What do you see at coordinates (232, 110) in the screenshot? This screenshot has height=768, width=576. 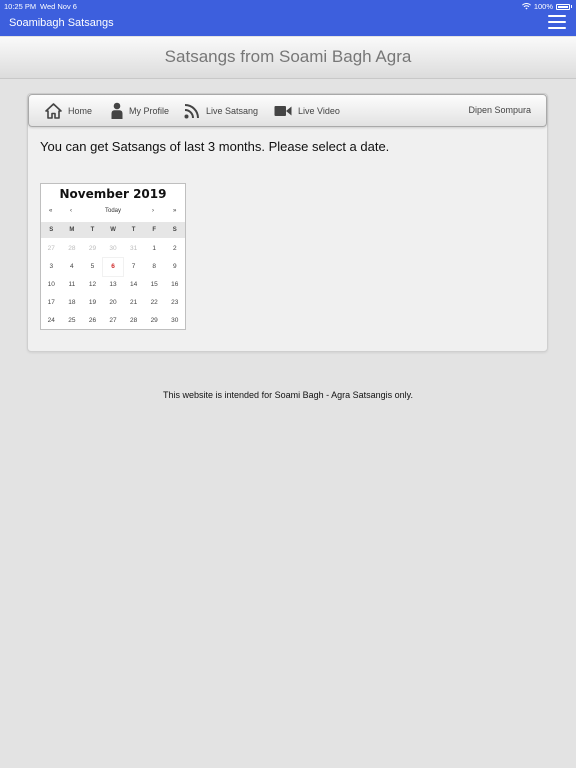 I see `nav-live-satsang-label: Live Satsang` at bounding box center [232, 110].